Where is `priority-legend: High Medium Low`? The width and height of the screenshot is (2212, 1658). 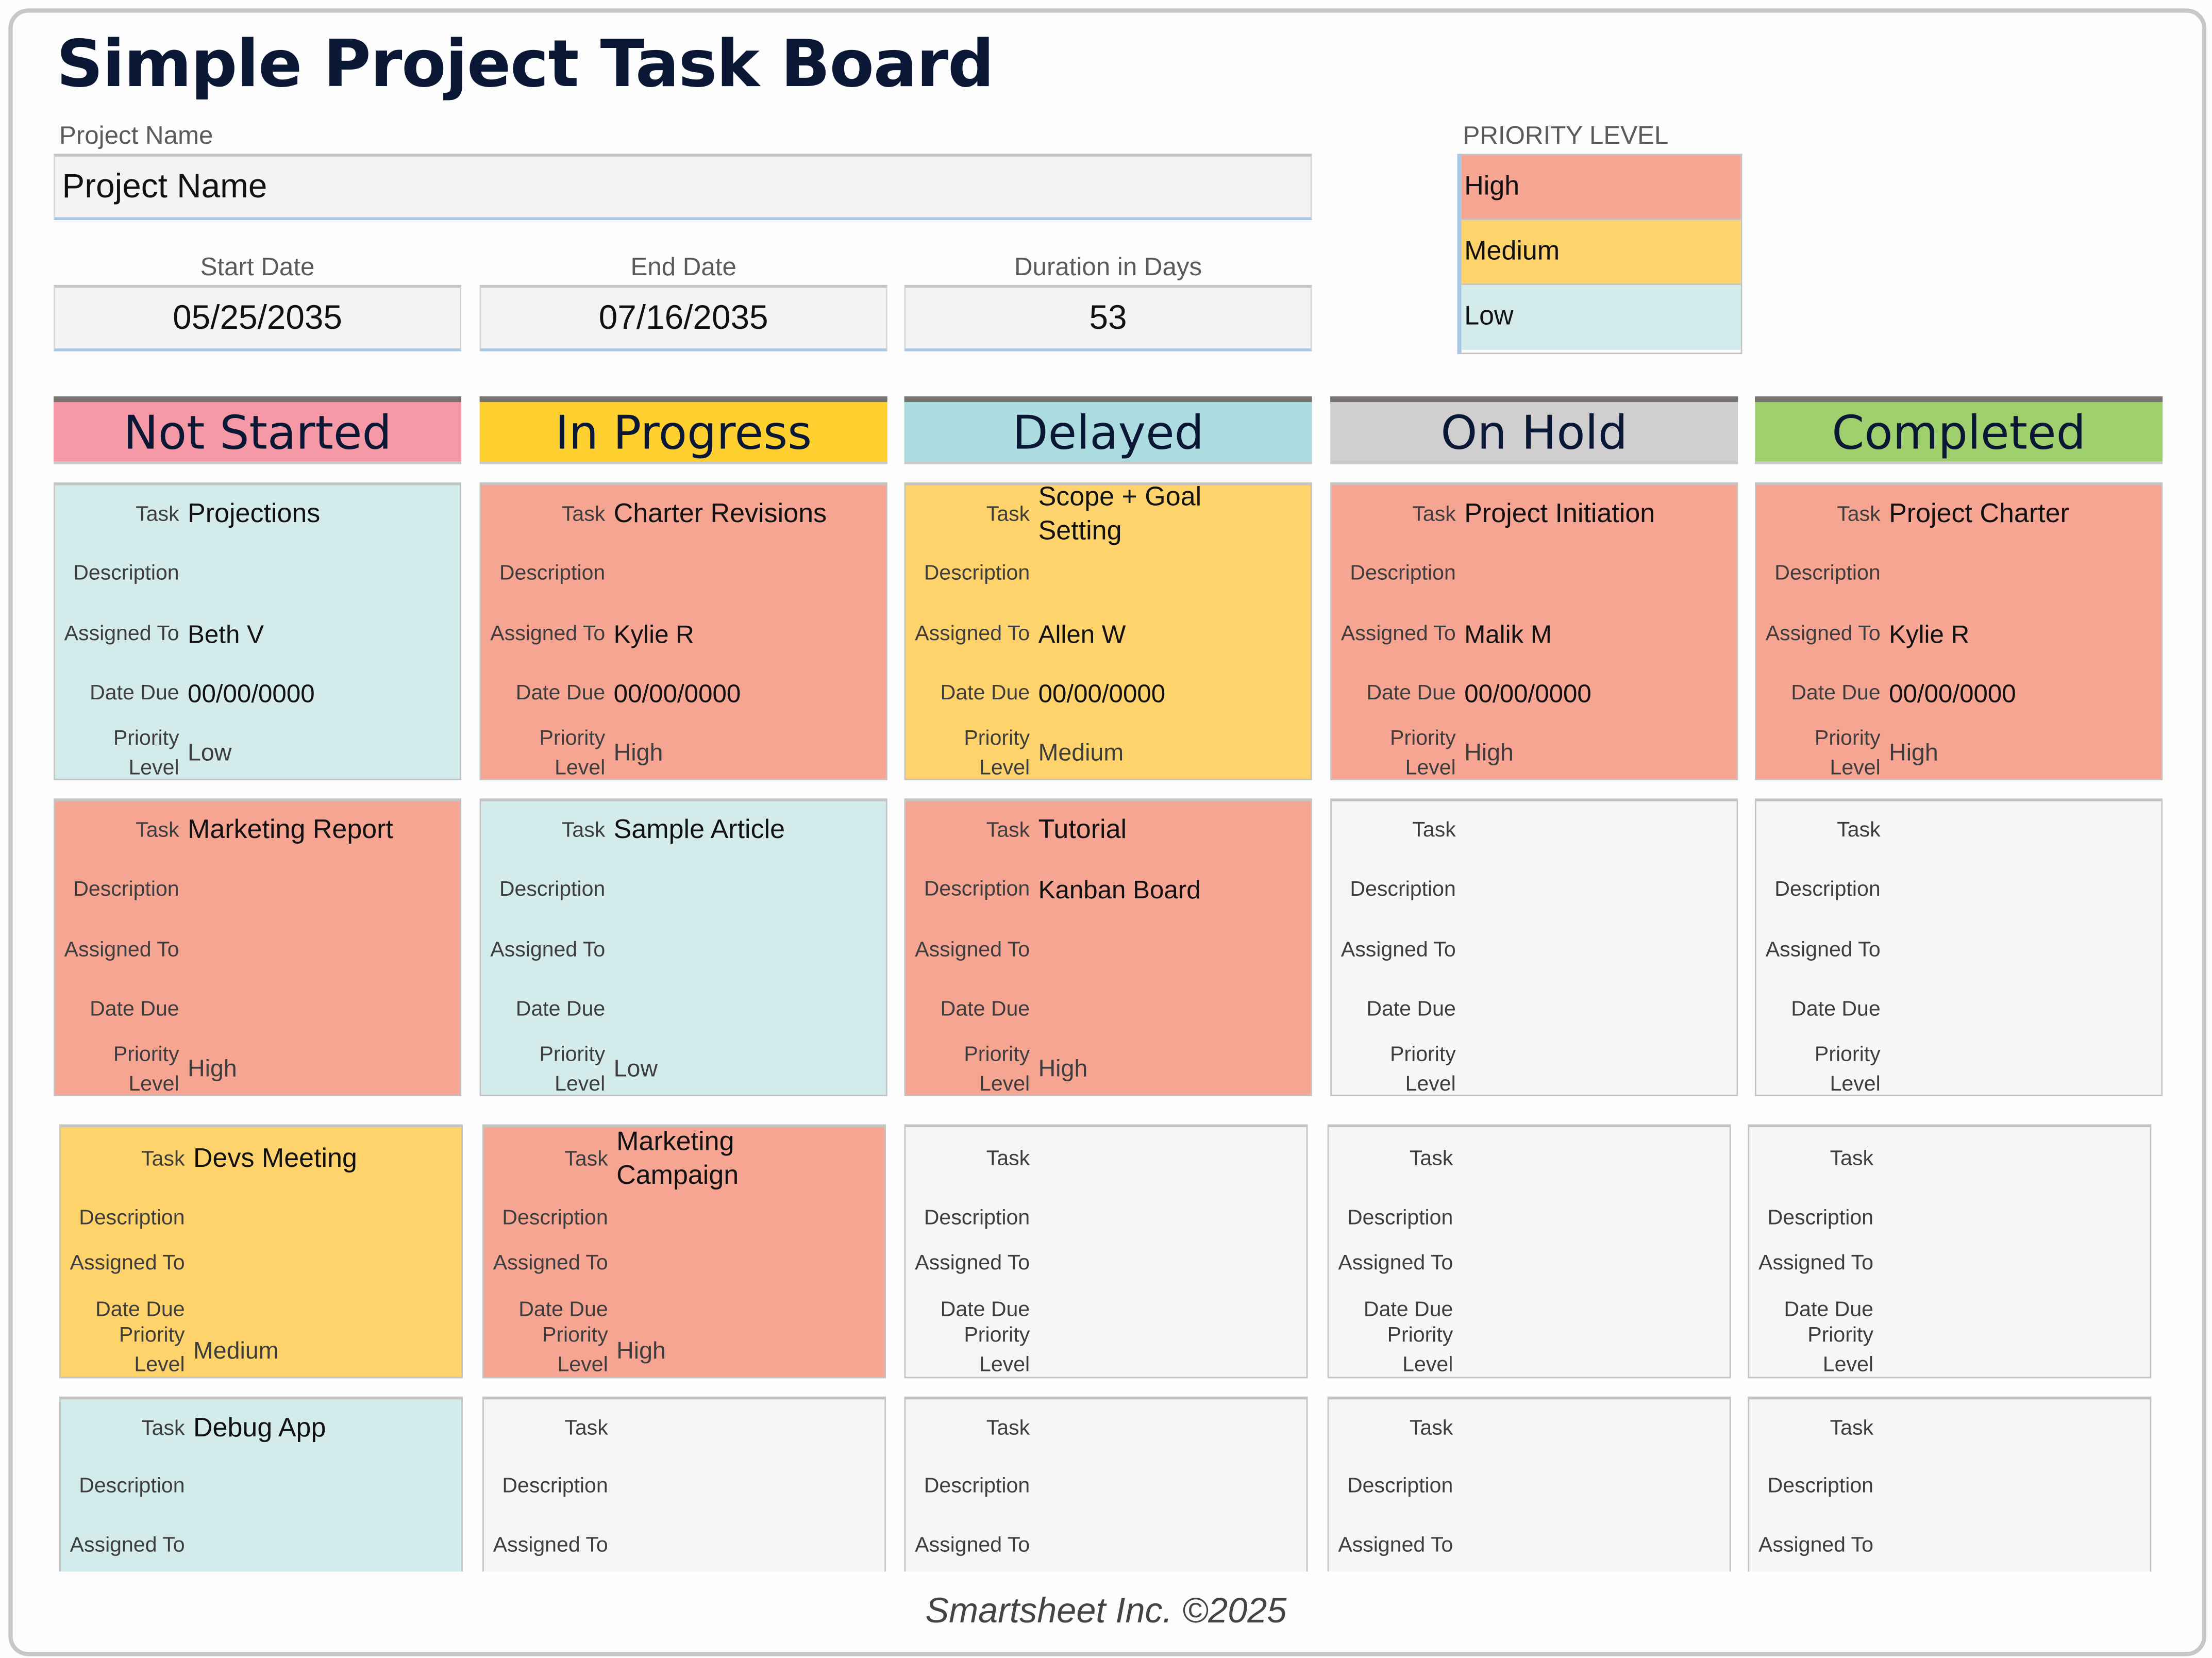
priority-legend: High Medium Low is located at coordinates (1599, 254).